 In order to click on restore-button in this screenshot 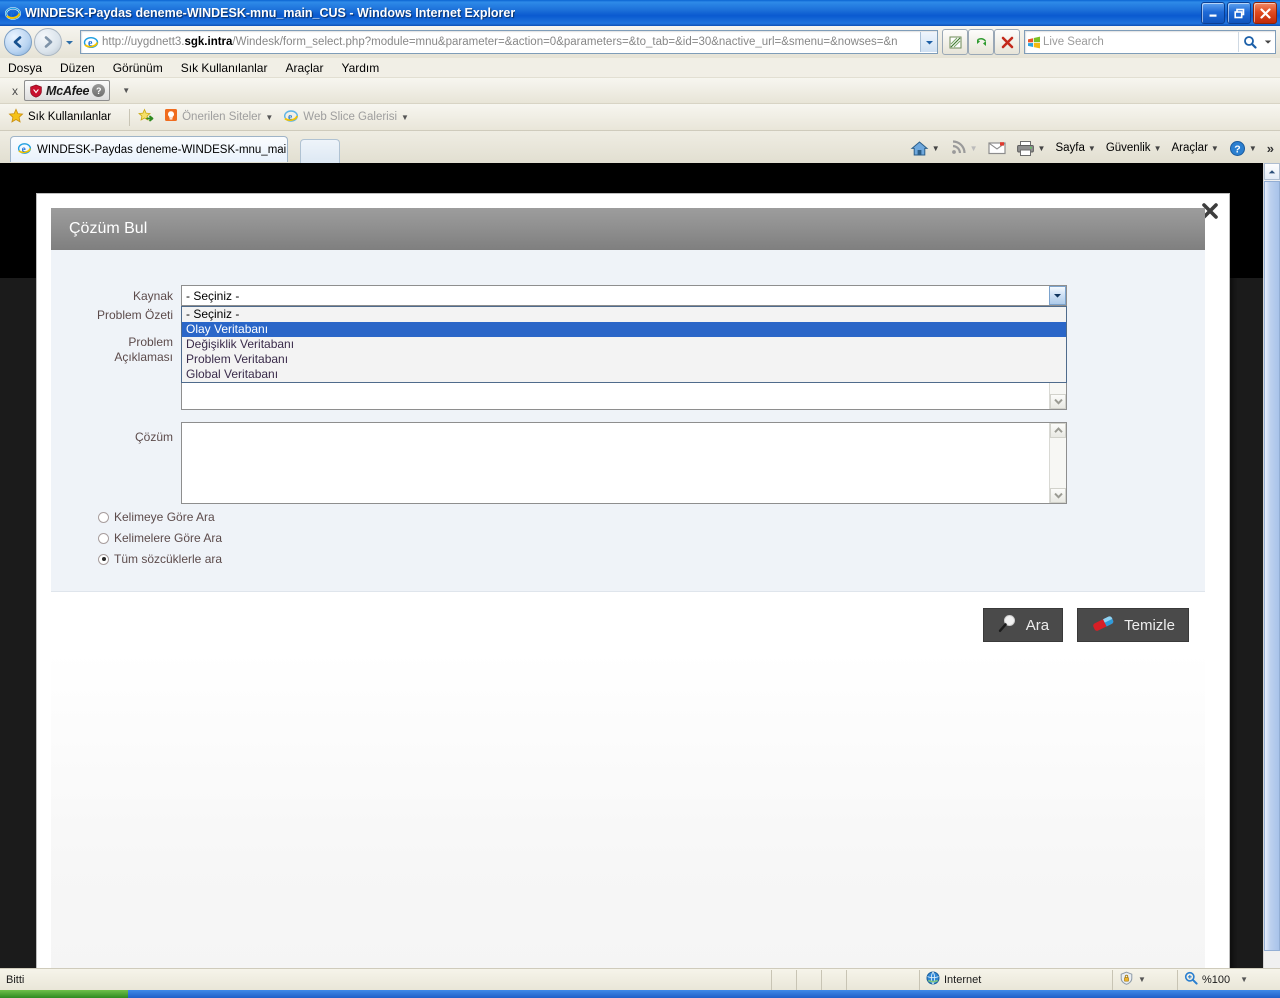, I will do `click(1239, 13)`.